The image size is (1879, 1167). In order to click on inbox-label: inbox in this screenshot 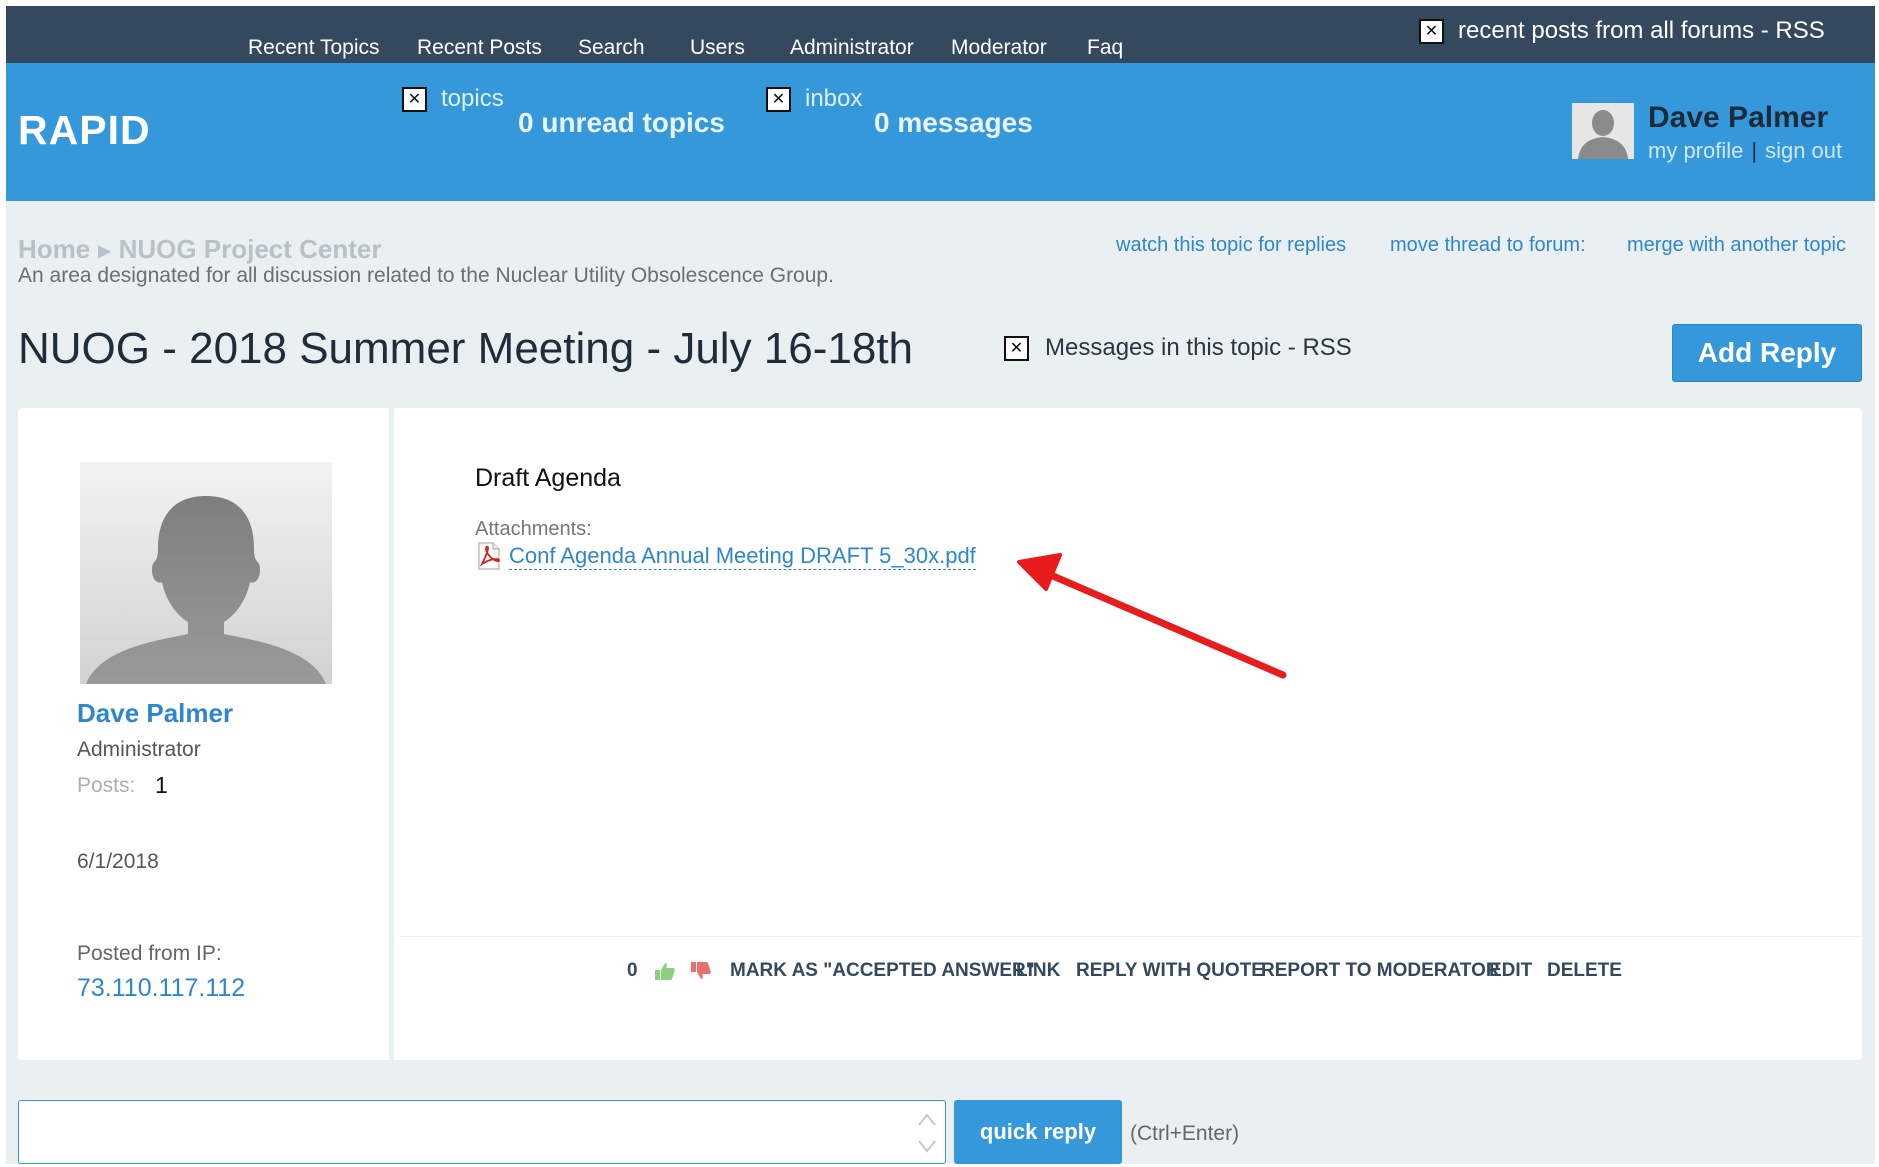, I will do `click(834, 98)`.